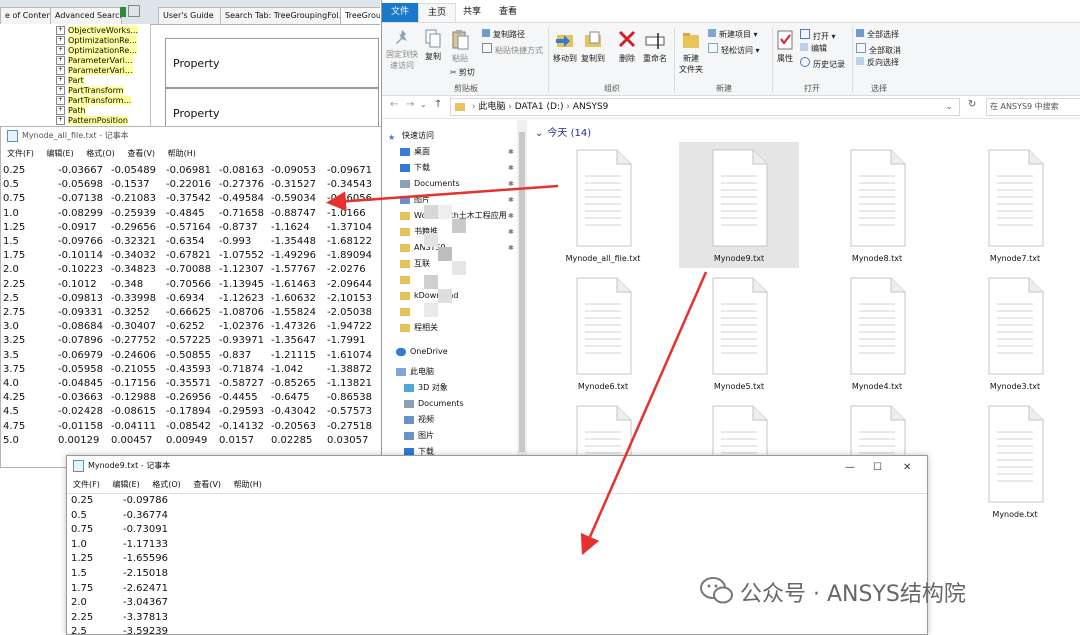 Image resolution: width=1080 pixels, height=635 pixels. What do you see at coordinates (785, 46) in the screenshot?
I see `properties-button: 属性` at bounding box center [785, 46].